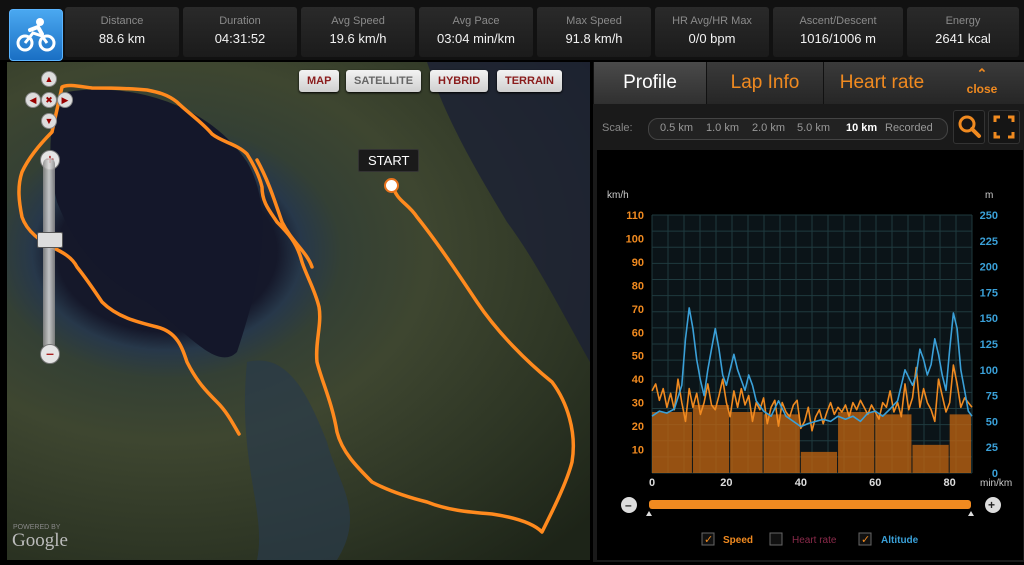 The width and height of the screenshot is (1024, 565). I want to click on x-tick-label: 40, so click(801, 483).